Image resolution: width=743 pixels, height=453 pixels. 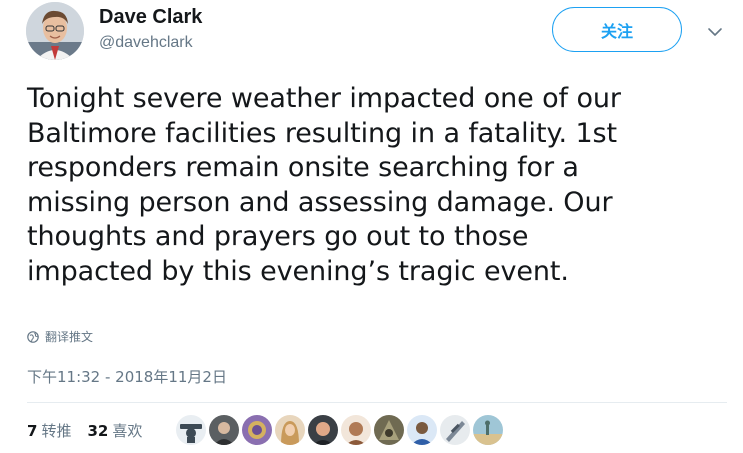 I want to click on retweet-count: 7 转推, so click(x=49, y=430).